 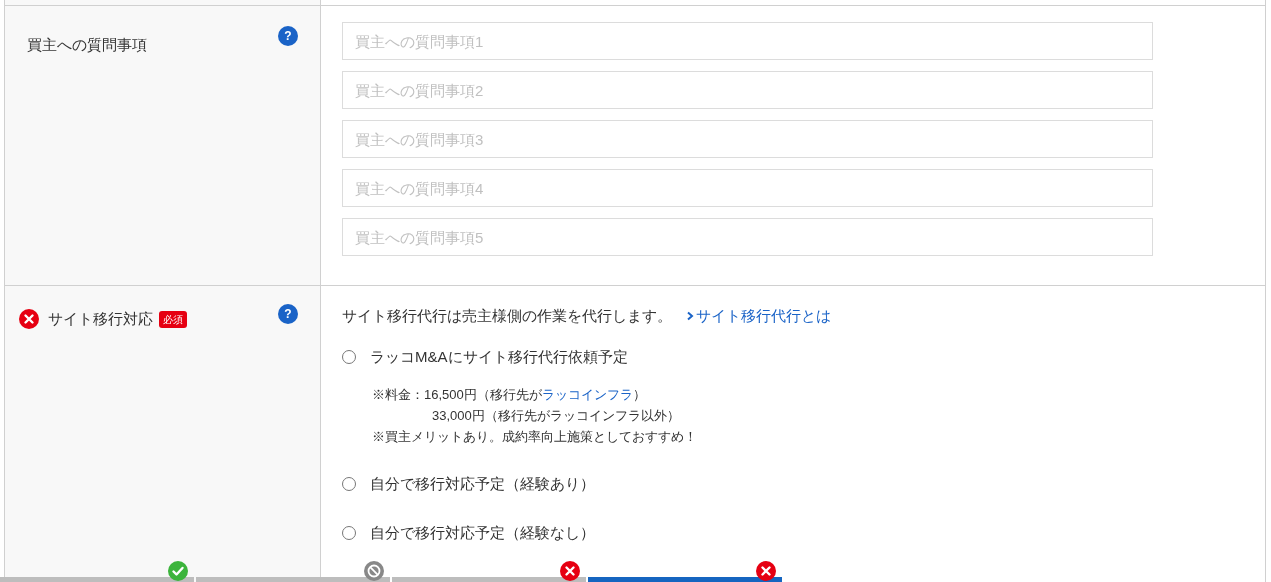 I want to click on required-badge: 必須, so click(x=173, y=319).